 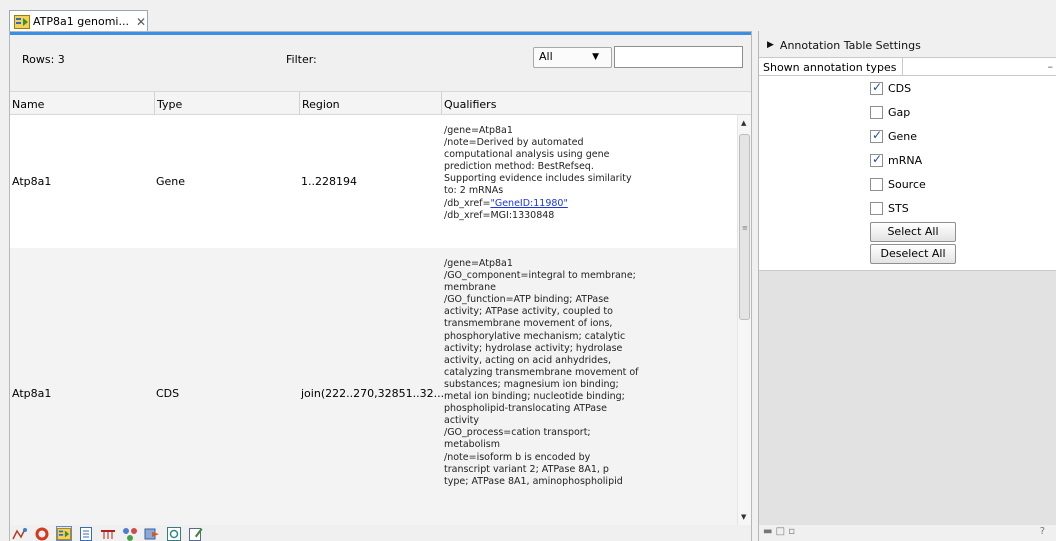 I want to click on qualifier-line: computational analysis using gene, so click(x=527, y=155).